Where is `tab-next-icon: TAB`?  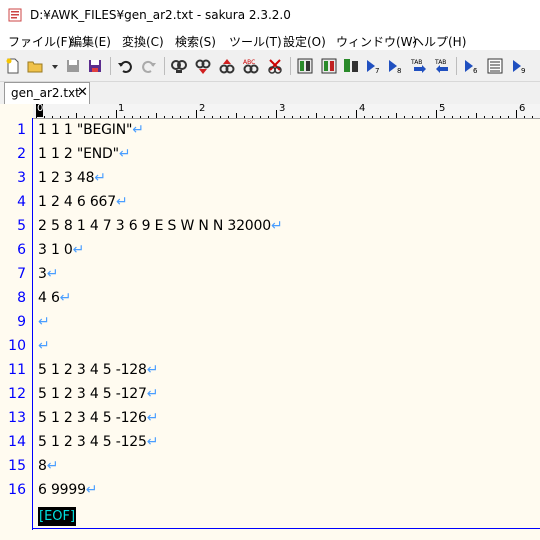 tab-next-icon: TAB is located at coordinates (419, 66).